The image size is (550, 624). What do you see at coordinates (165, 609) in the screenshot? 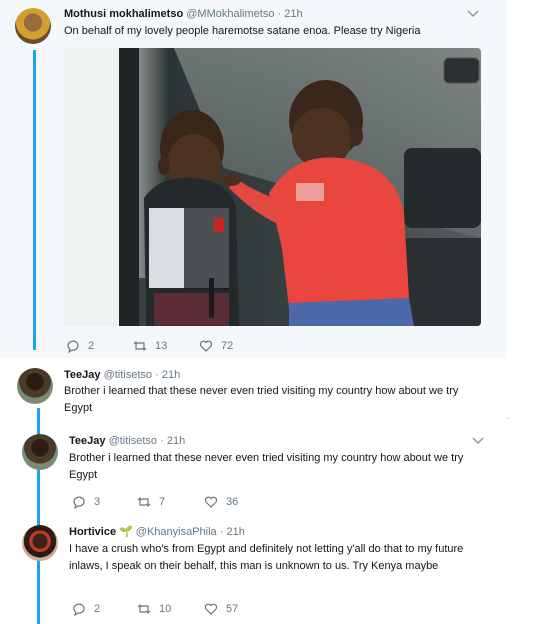
I see `retweet-count: 10` at bounding box center [165, 609].